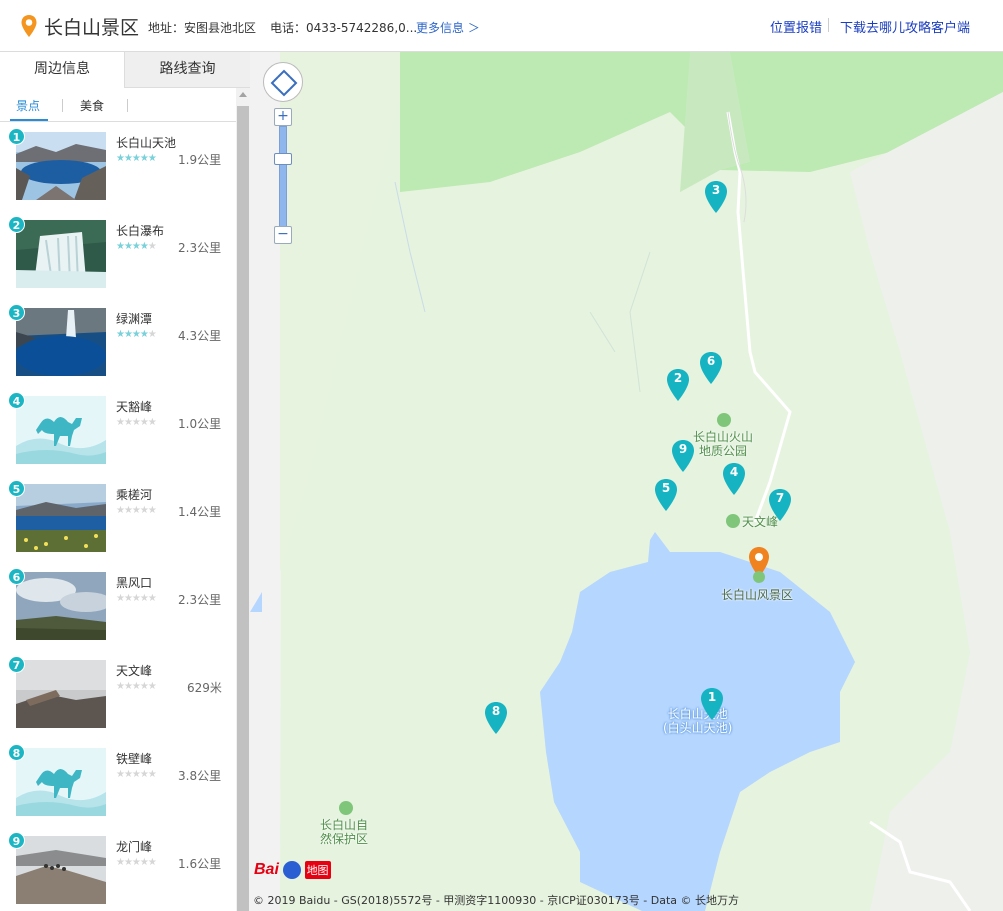 This screenshot has width=1003, height=911. What do you see at coordinates (666, 495) in the screenshot?
I see `map-marker: 5` at bounding box center [666, 495].